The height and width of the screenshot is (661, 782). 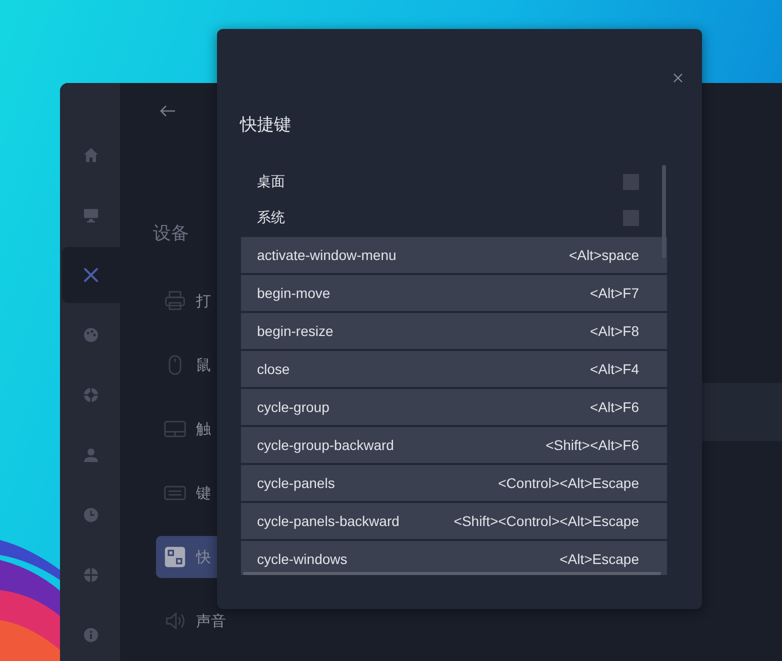 I want to click on shortcut-keys: <Alt>Escape, so click(x=599, y=559).